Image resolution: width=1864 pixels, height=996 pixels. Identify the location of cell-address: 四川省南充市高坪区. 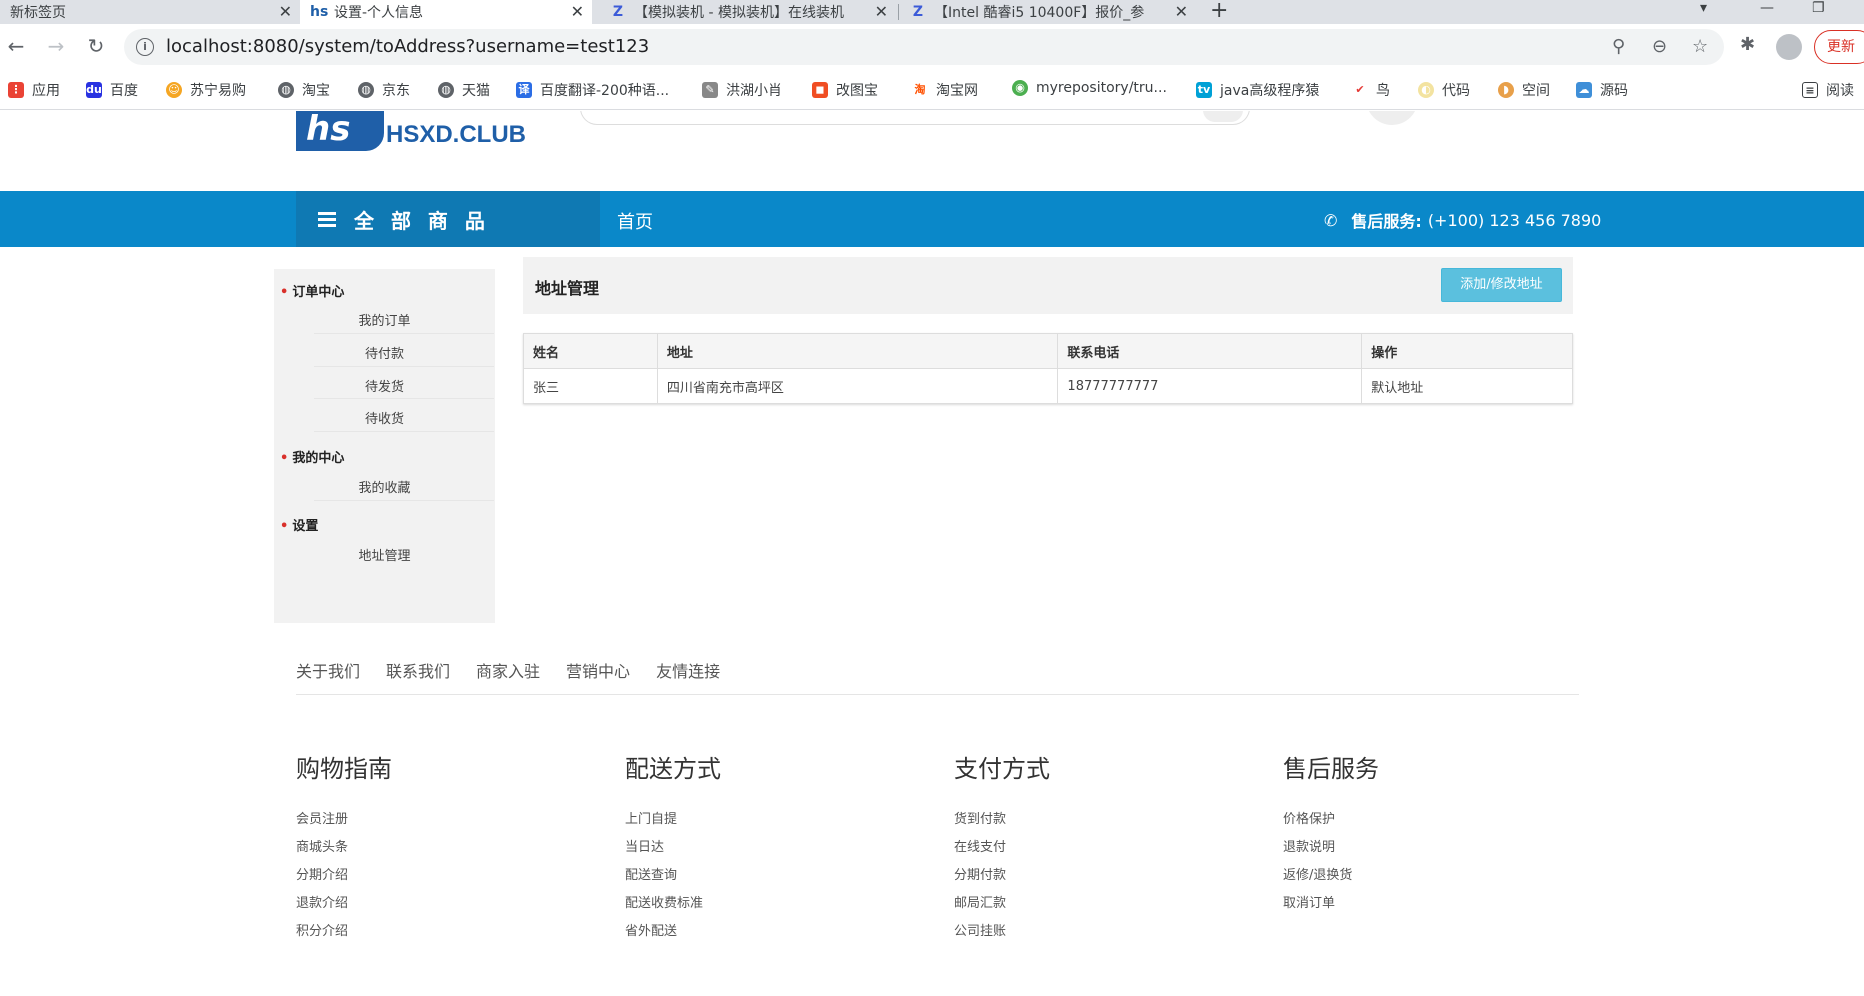
(857, 386).